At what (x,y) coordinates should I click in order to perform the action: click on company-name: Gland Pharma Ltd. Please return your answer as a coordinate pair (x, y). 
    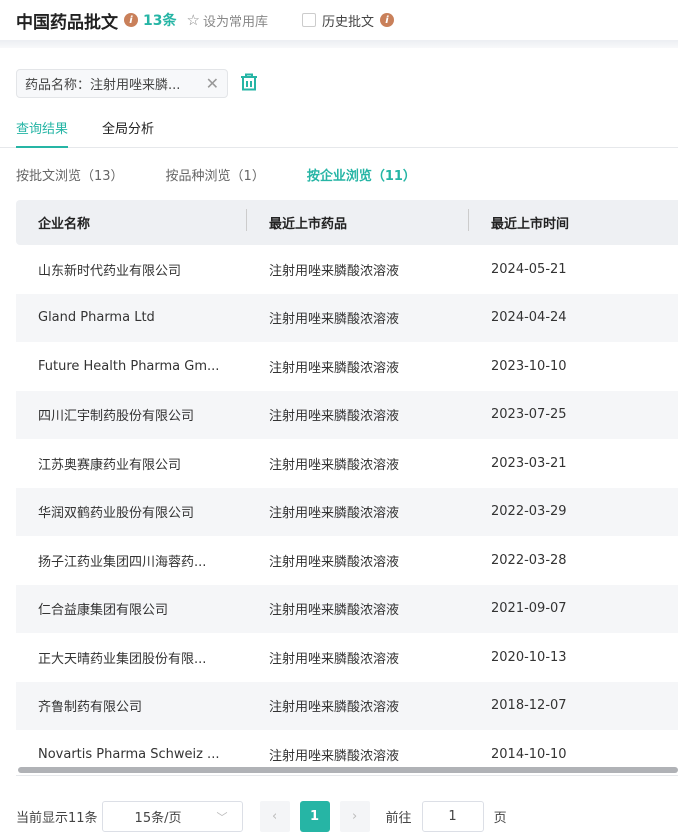
    Looking at the image, I should click on (135, 317).